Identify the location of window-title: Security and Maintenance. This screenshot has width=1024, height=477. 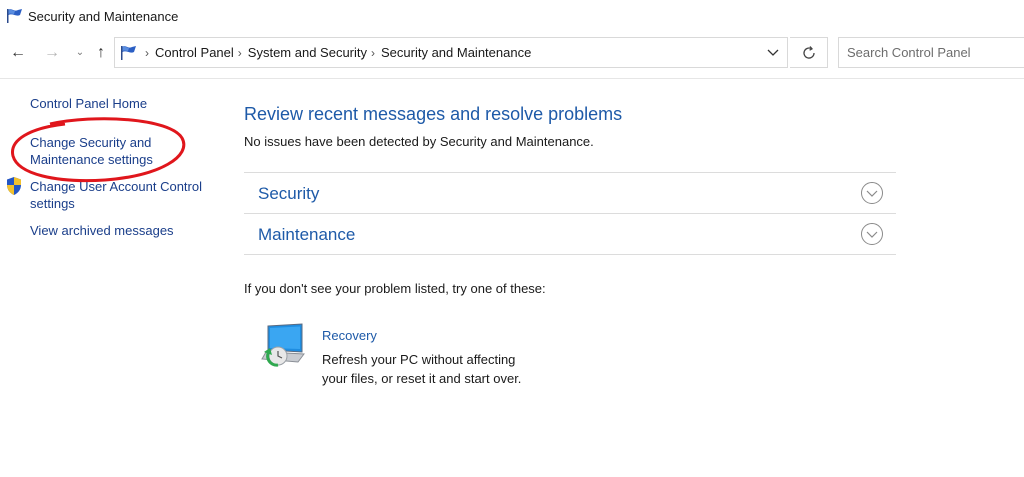
(103, 16).